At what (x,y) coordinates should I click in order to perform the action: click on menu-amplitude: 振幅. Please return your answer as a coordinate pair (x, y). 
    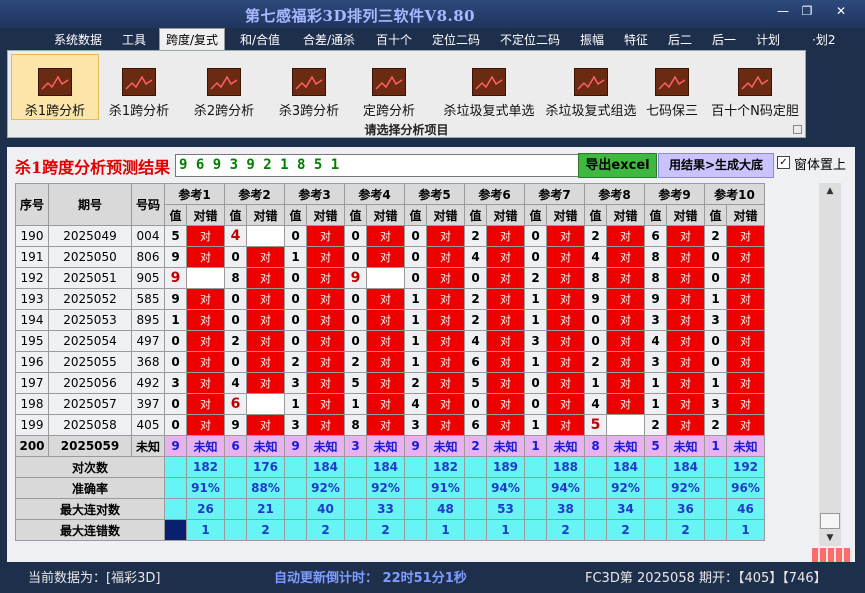
    Looking at the image, I should click on (592, 39).